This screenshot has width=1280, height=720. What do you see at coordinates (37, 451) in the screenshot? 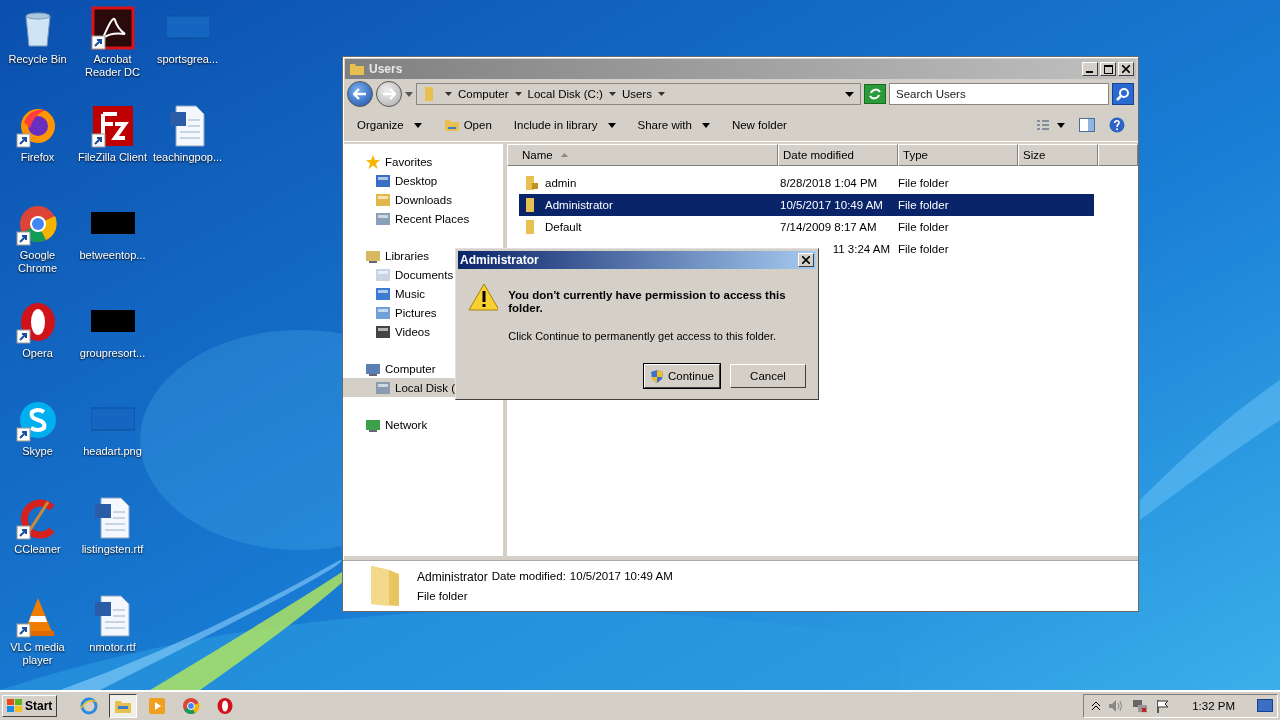
I see `icon-label: Skype` at bounding box center [37, 451].